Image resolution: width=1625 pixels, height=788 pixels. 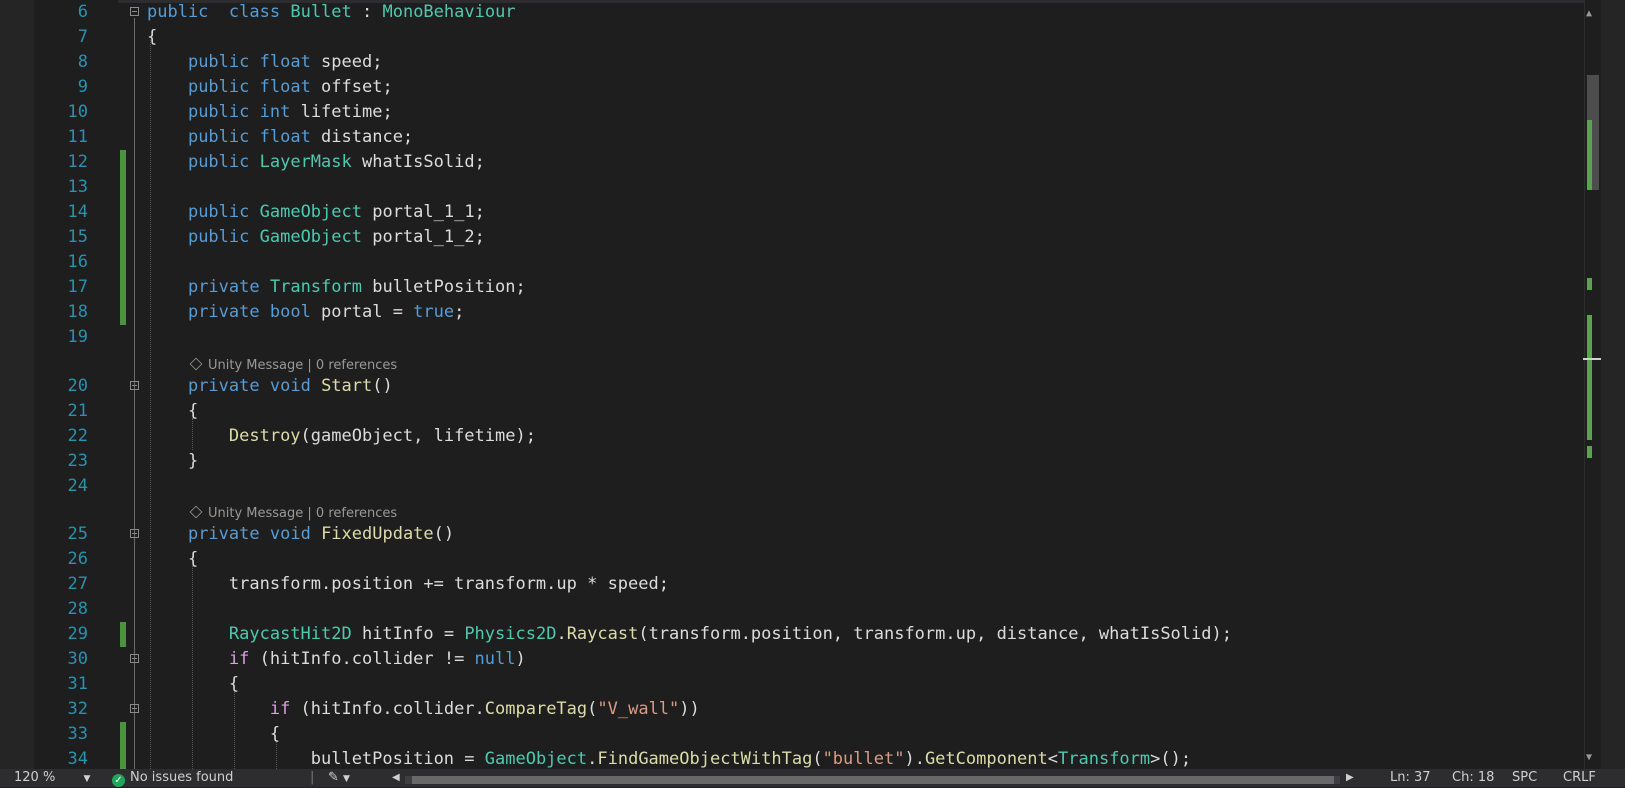 What do you see at coordinates (77, 659) in the screenshot?
I see `line-number: 30` at bounding box center [77, 659].